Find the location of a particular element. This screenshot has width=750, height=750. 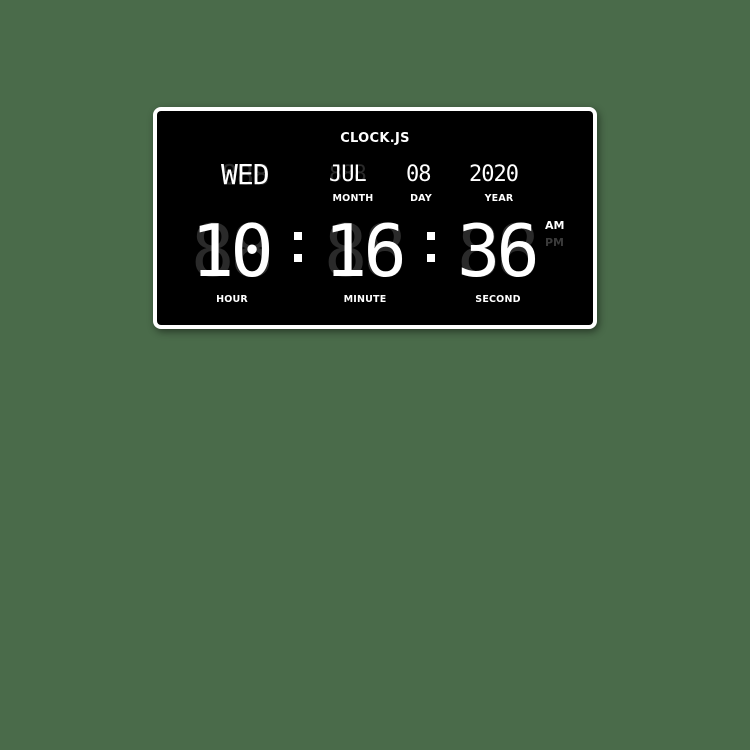

day-label: DAY is located at coordinates (421, 198).